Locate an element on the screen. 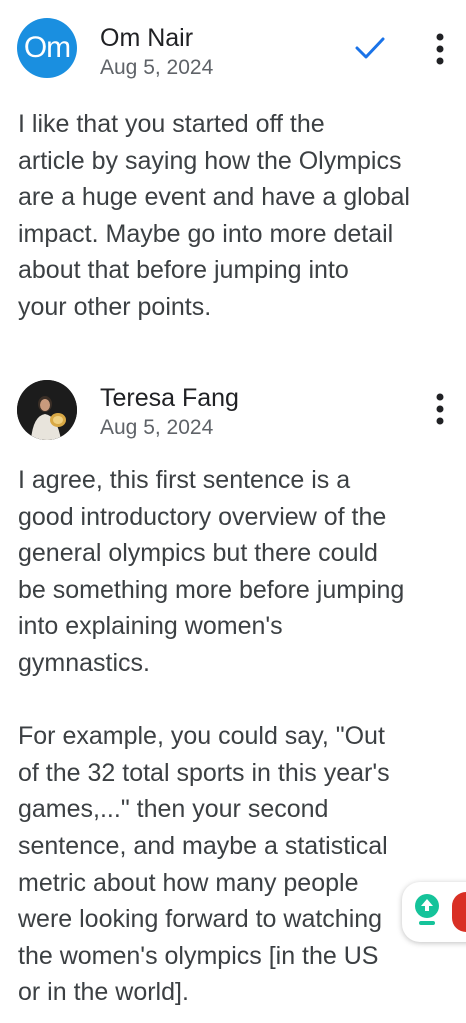  extension-icon is located at coordinates (459, 912).